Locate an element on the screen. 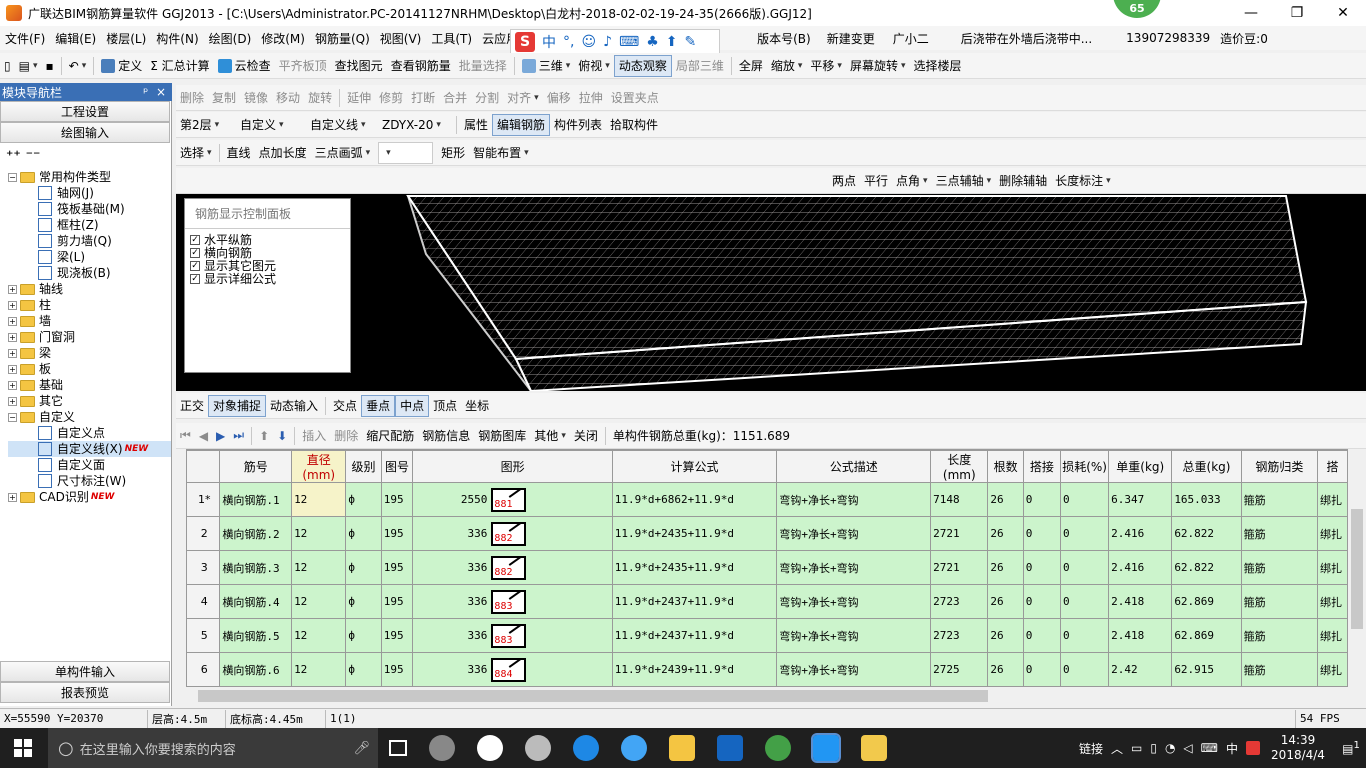 The image size is (1366, 768). point-length-tool: 点加长度 is located at coordinates (283, 153).